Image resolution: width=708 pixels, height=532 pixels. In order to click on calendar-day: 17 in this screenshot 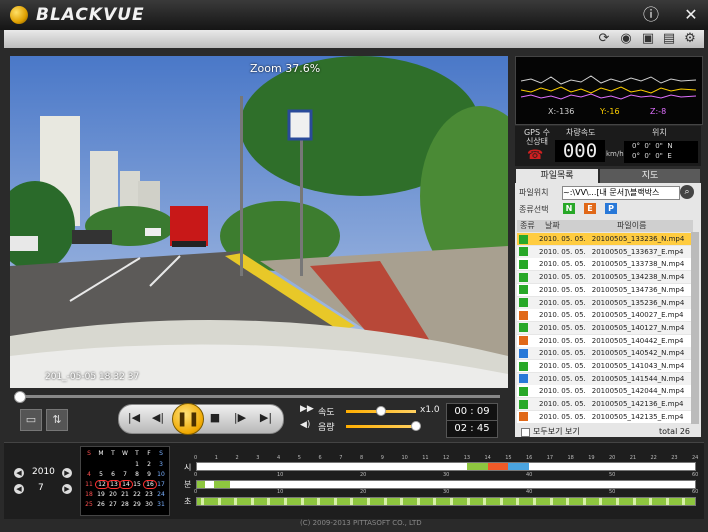, I will do `click(161, 484)`.